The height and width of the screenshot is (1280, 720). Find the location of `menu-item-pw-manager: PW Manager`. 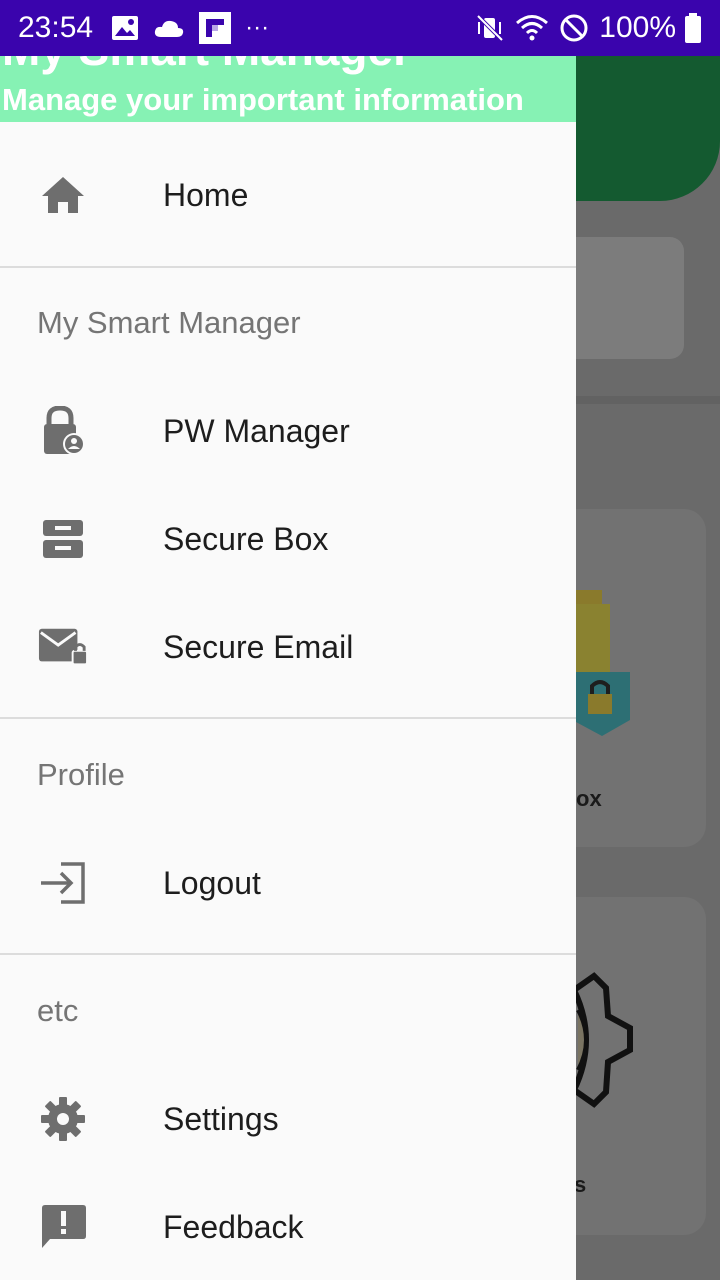

menu-item-pw-manager: PW Manager is located at coordinates (288, 431).